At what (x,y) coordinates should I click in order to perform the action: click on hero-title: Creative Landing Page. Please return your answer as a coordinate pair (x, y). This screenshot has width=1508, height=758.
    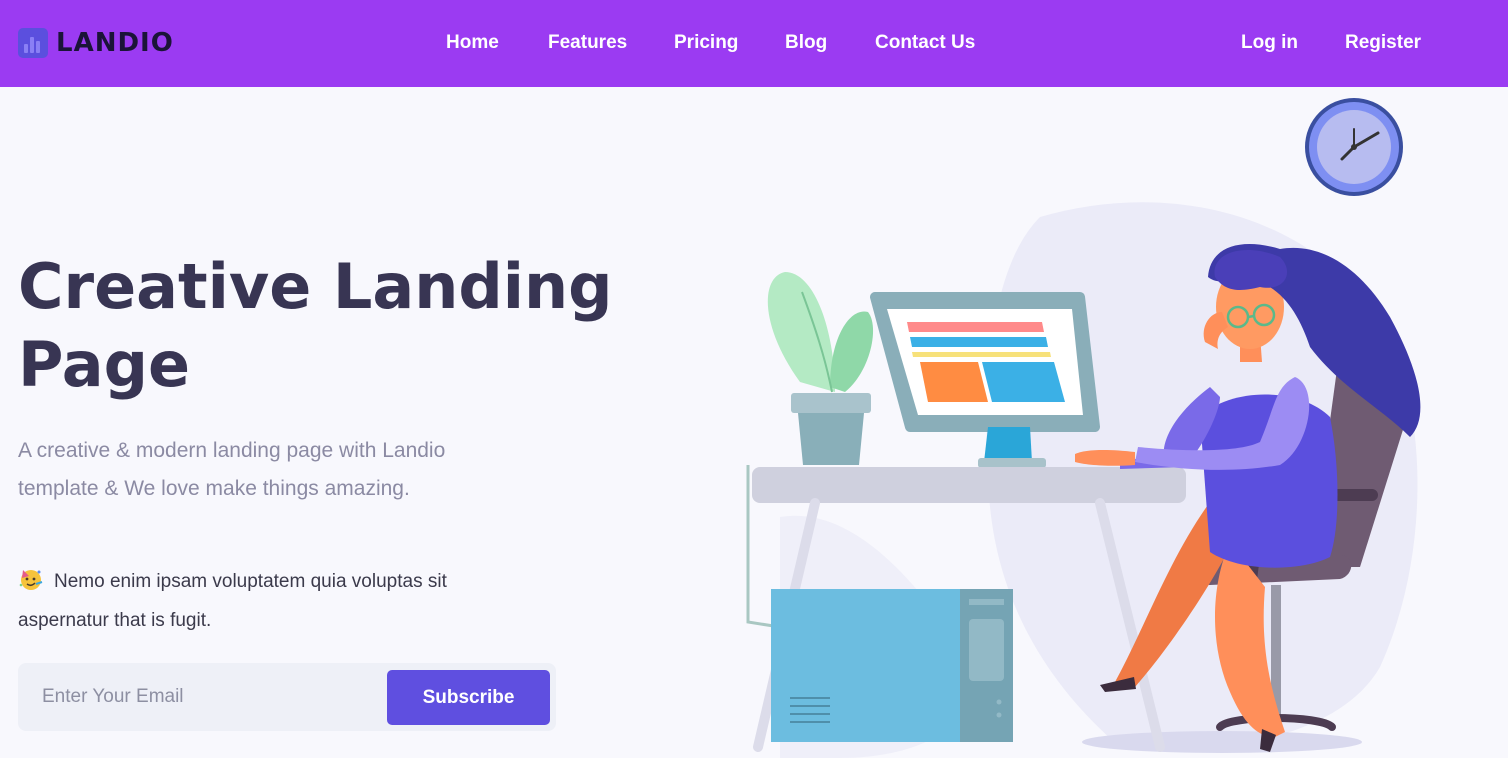
    Looking at the image, I should click on (318, 326).